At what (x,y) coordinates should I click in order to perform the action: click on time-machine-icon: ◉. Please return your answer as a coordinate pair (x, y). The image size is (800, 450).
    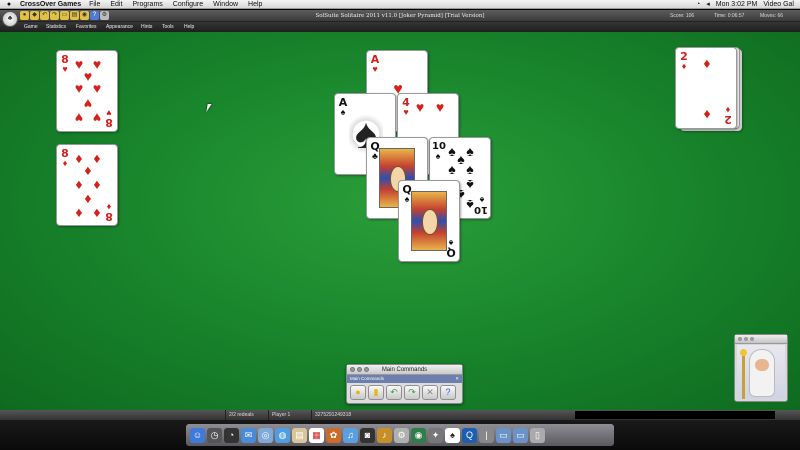
    Looking at the image, I should click on (418, 435).